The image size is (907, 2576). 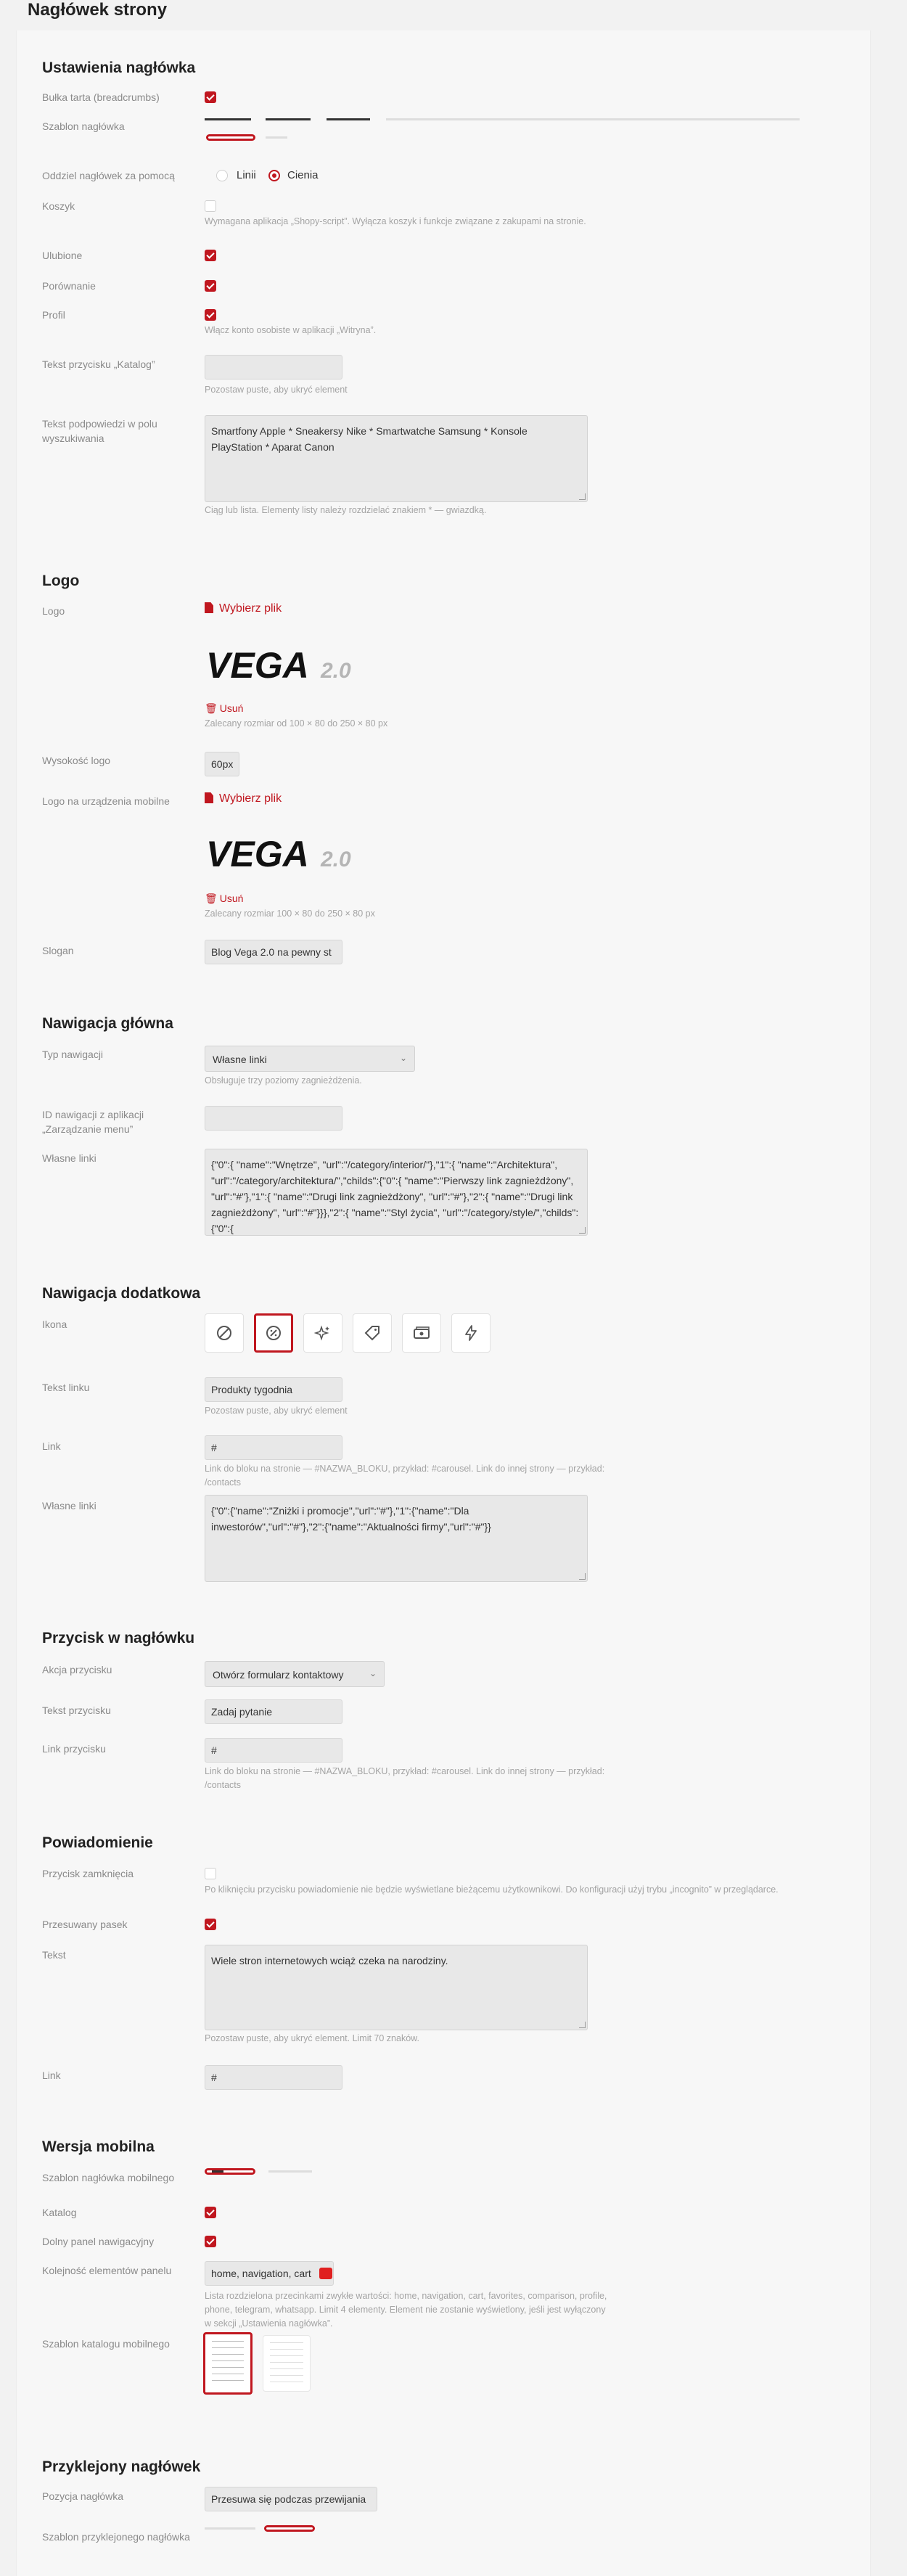 I want to click on profile-checkbox, so click(x=210, y=315).